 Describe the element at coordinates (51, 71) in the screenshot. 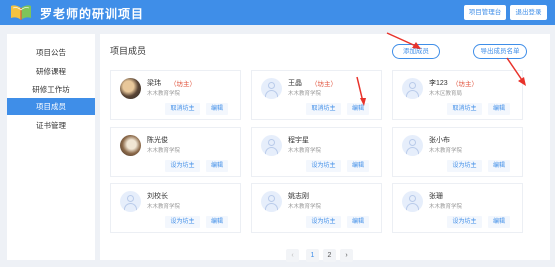

I see `sidebar-item-courses: 研修课程` at that location.